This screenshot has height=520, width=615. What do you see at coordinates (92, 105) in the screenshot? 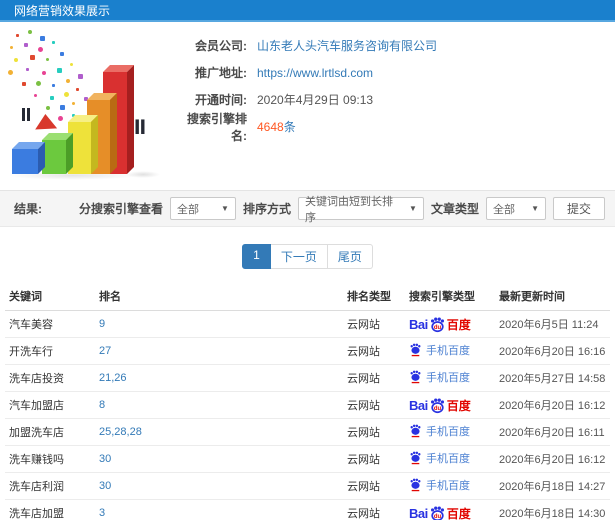
I see `bar-chart-illustration` at bounding box center [92, 105].